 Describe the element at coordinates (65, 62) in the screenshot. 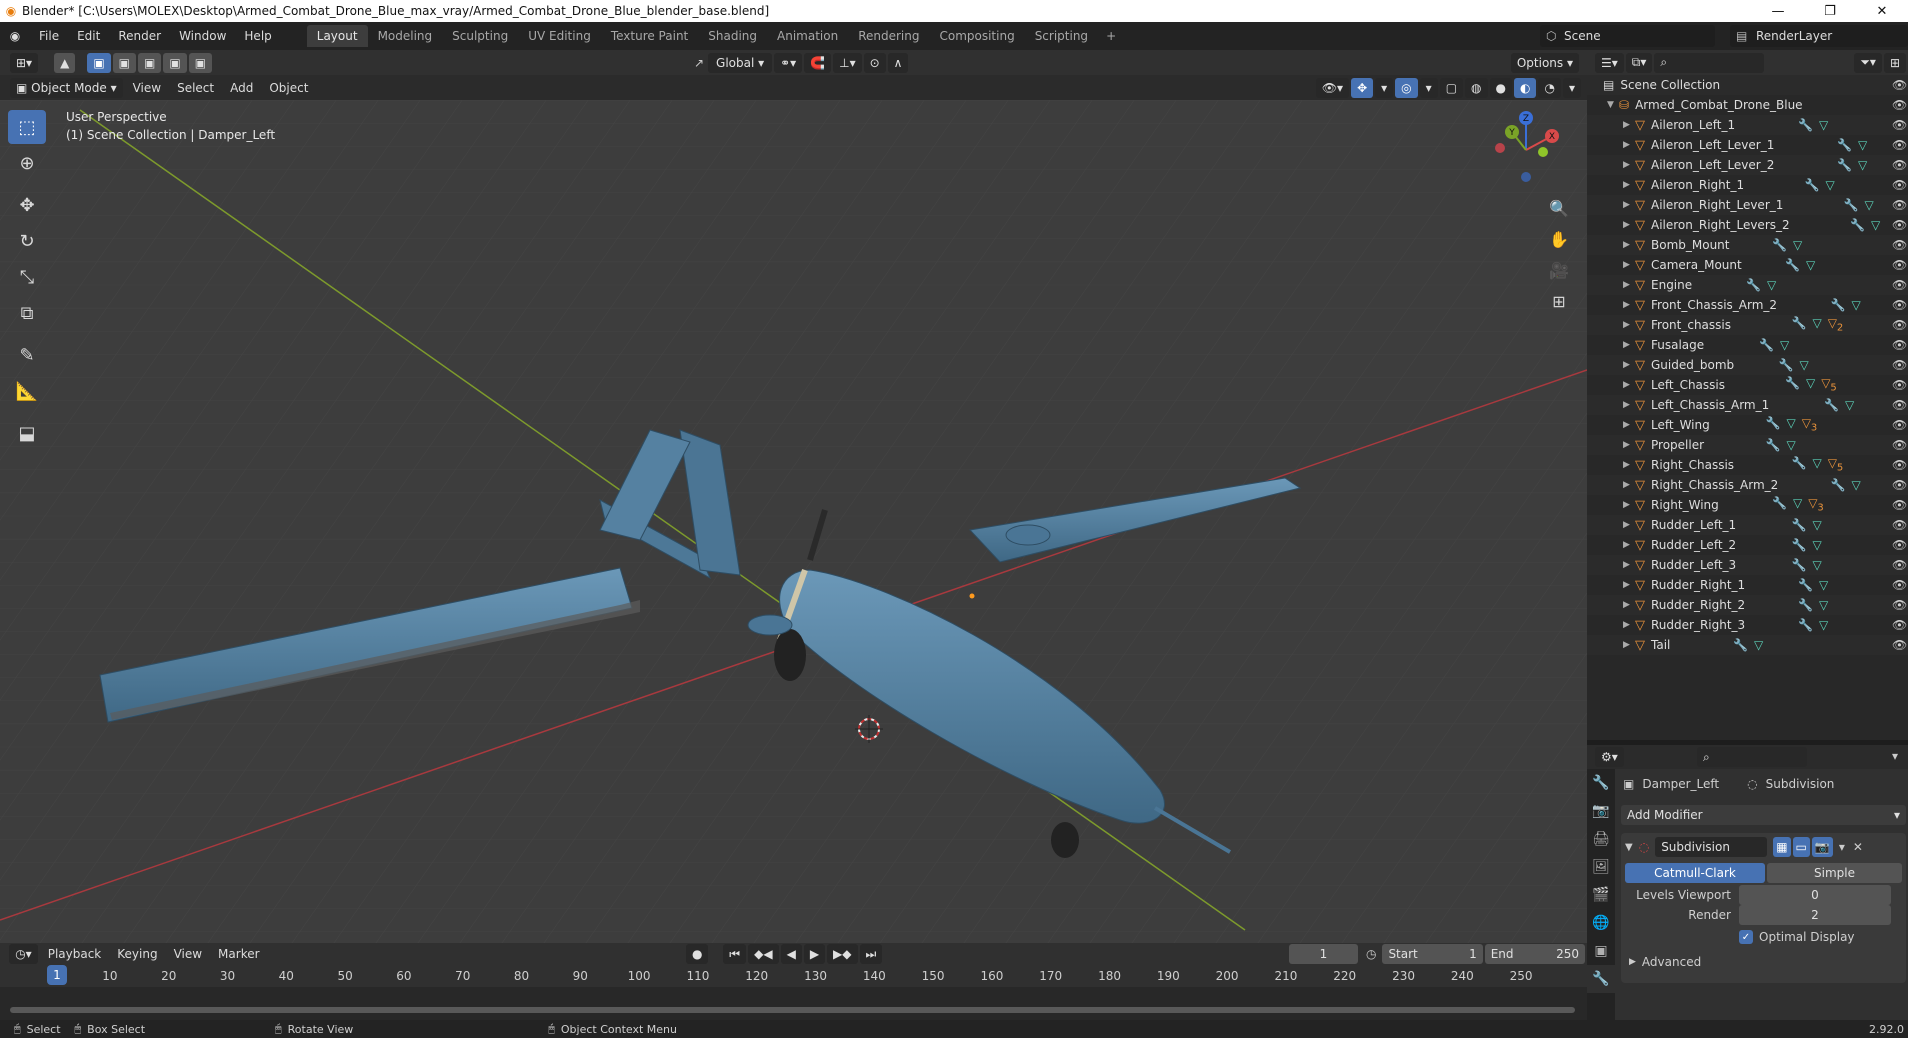

I see `select-tool-icon: ▲` at that location.